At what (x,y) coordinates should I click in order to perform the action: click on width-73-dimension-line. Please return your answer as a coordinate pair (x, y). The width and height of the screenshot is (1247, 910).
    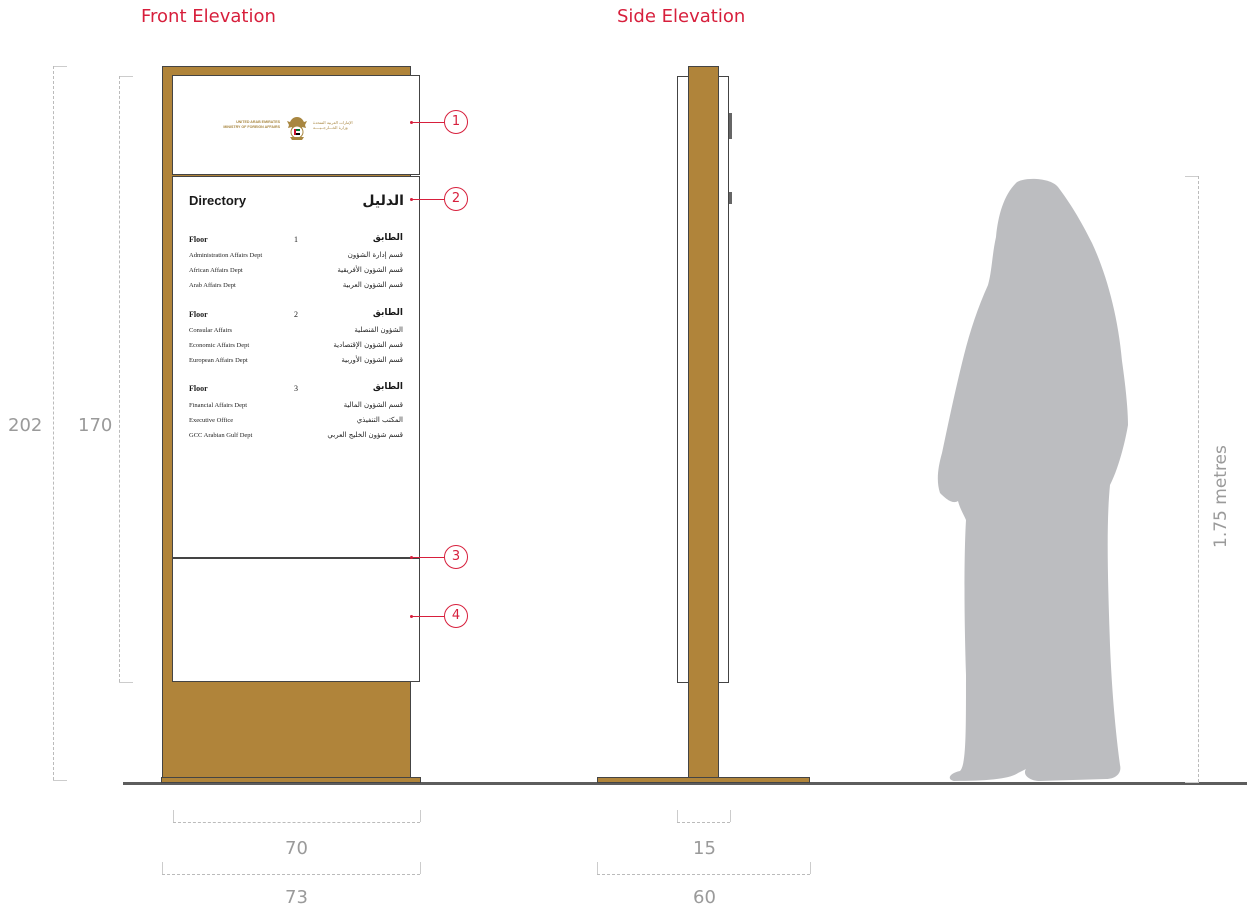
    Looking at the image, I should click on (291, 874).